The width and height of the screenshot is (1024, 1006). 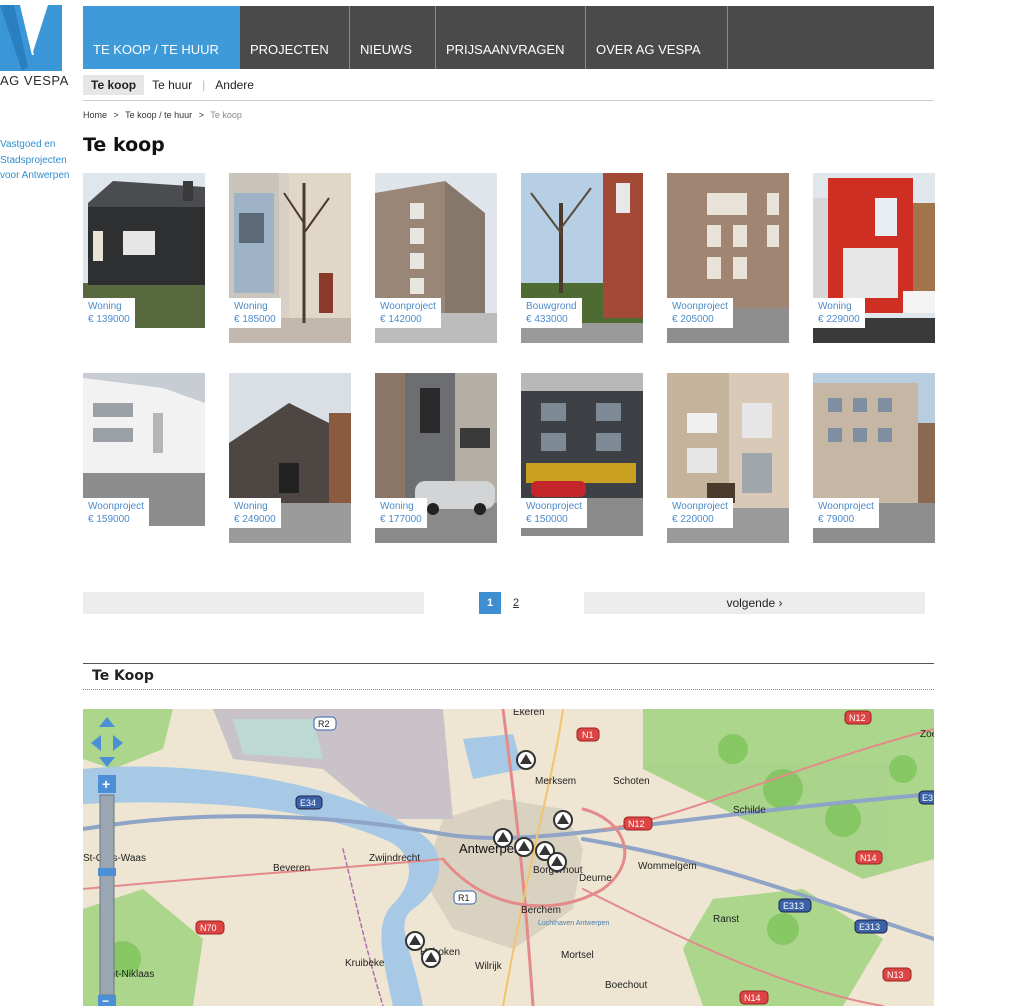 I want to click on map-label: Wilrijk, so click(x=489, y=966).